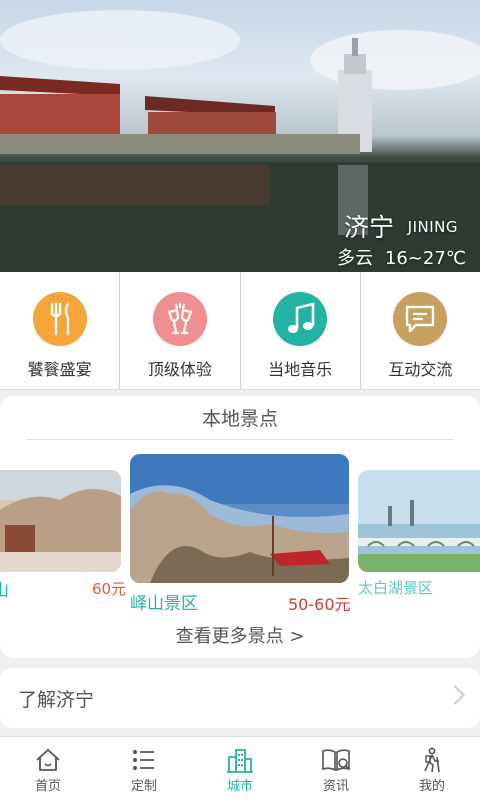 This screenshot has width=480, height=800. I want to click on tab-label: 首页, so click(47, 786).